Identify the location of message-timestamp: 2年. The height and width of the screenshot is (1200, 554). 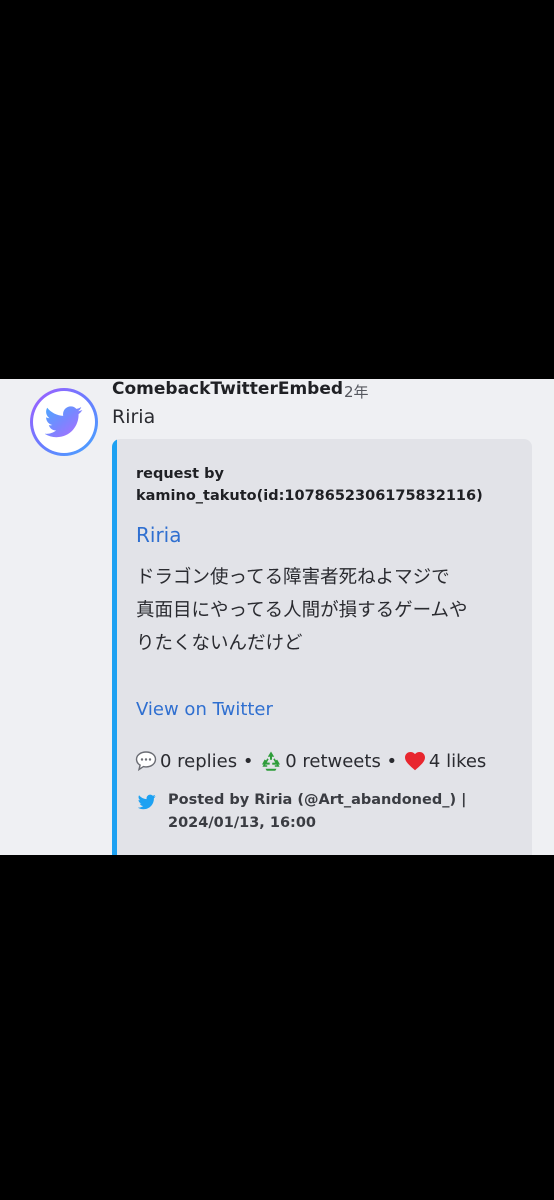
(356, 392).